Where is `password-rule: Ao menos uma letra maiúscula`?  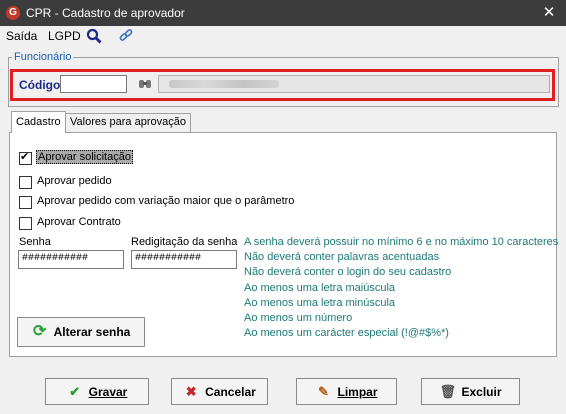
password-rule: Ao menos uma letra maiúscula is located at coordinates (320, 288).